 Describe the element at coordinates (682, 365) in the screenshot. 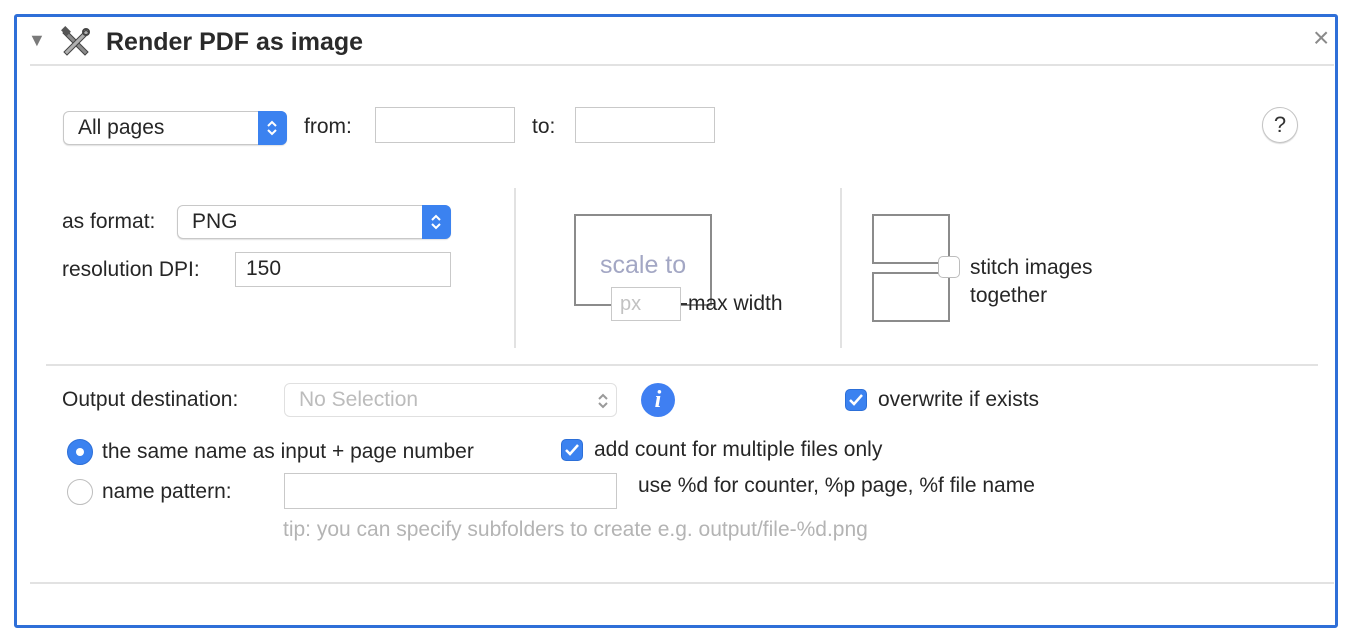

I see `output-divider` at that location.